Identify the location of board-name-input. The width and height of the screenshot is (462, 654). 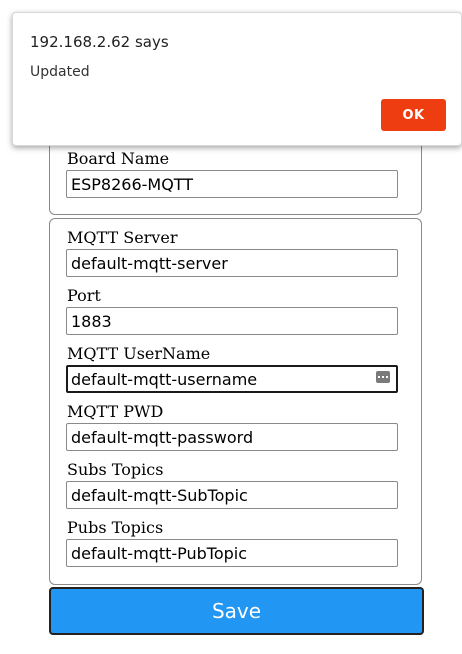
(232, 184).